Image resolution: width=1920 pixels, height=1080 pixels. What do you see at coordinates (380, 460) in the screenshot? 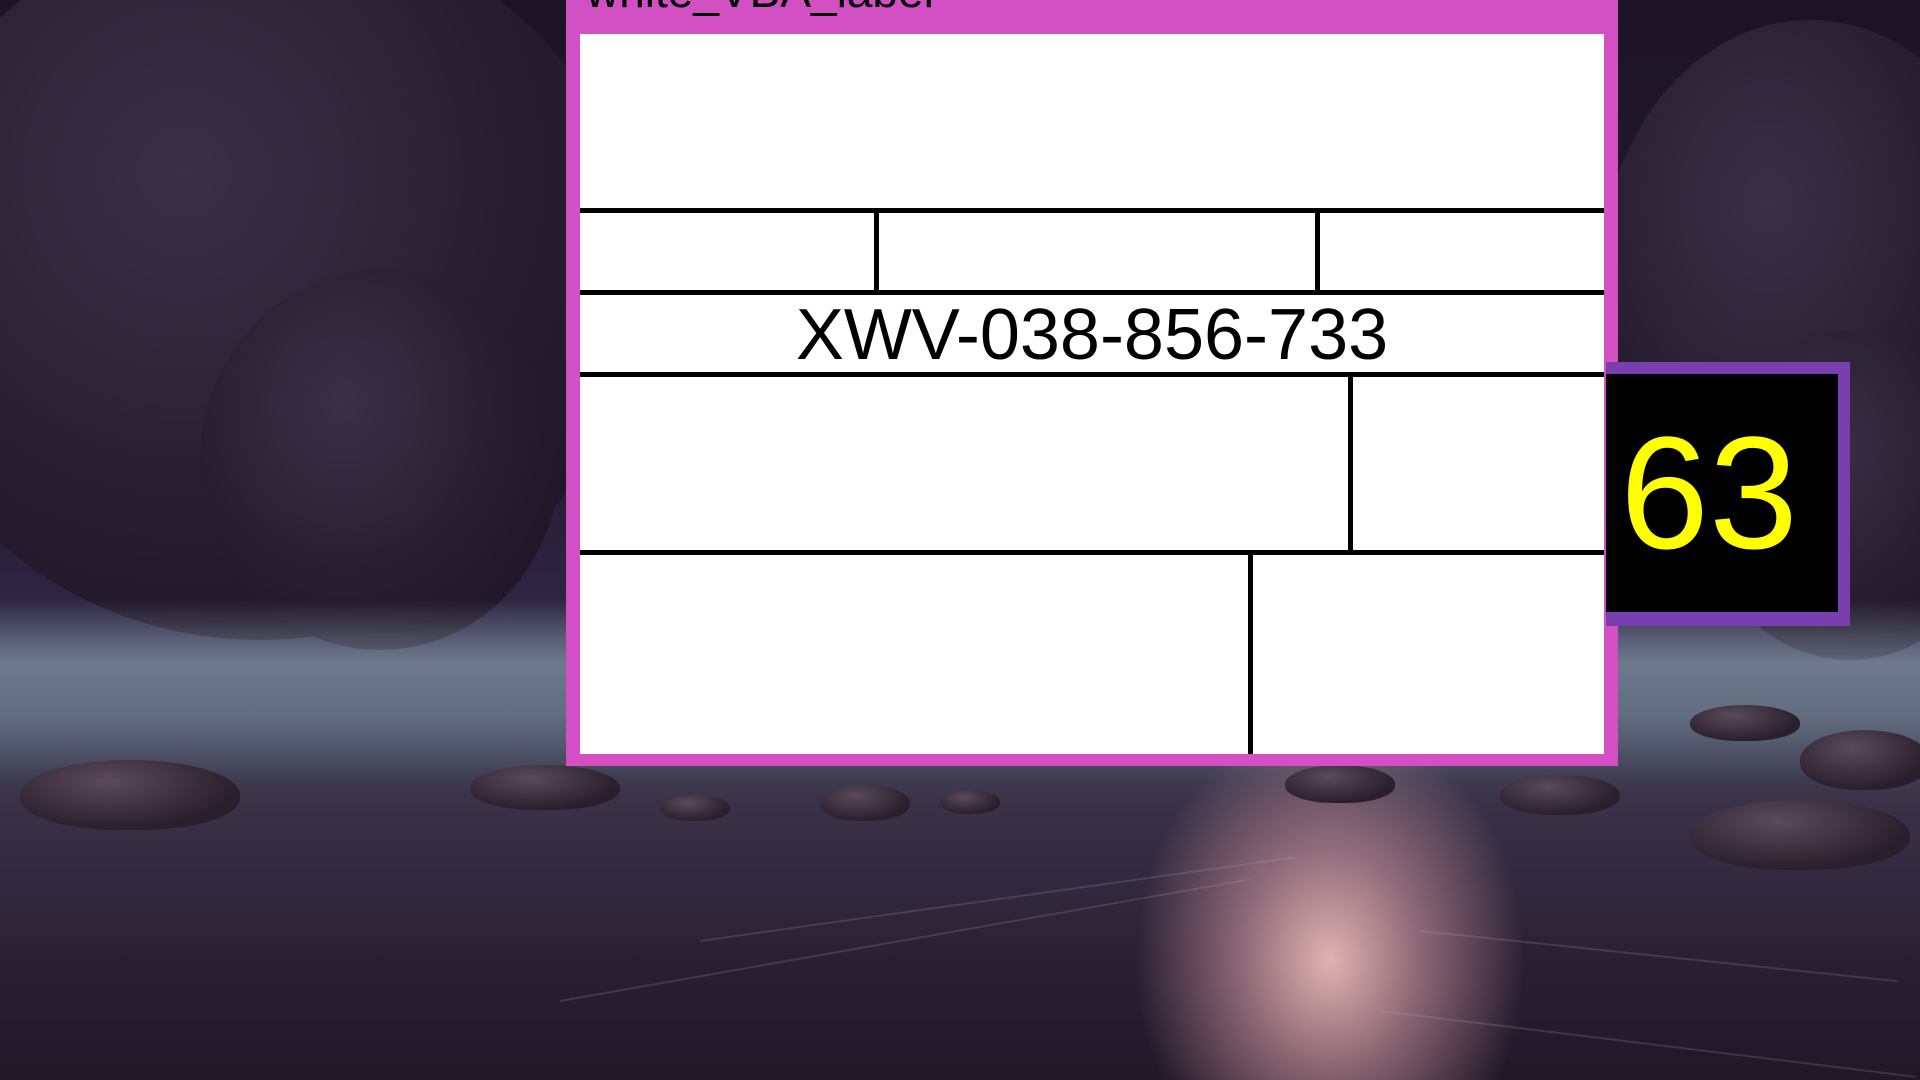
I see `boulder-left` at bounding box center [380, 460].